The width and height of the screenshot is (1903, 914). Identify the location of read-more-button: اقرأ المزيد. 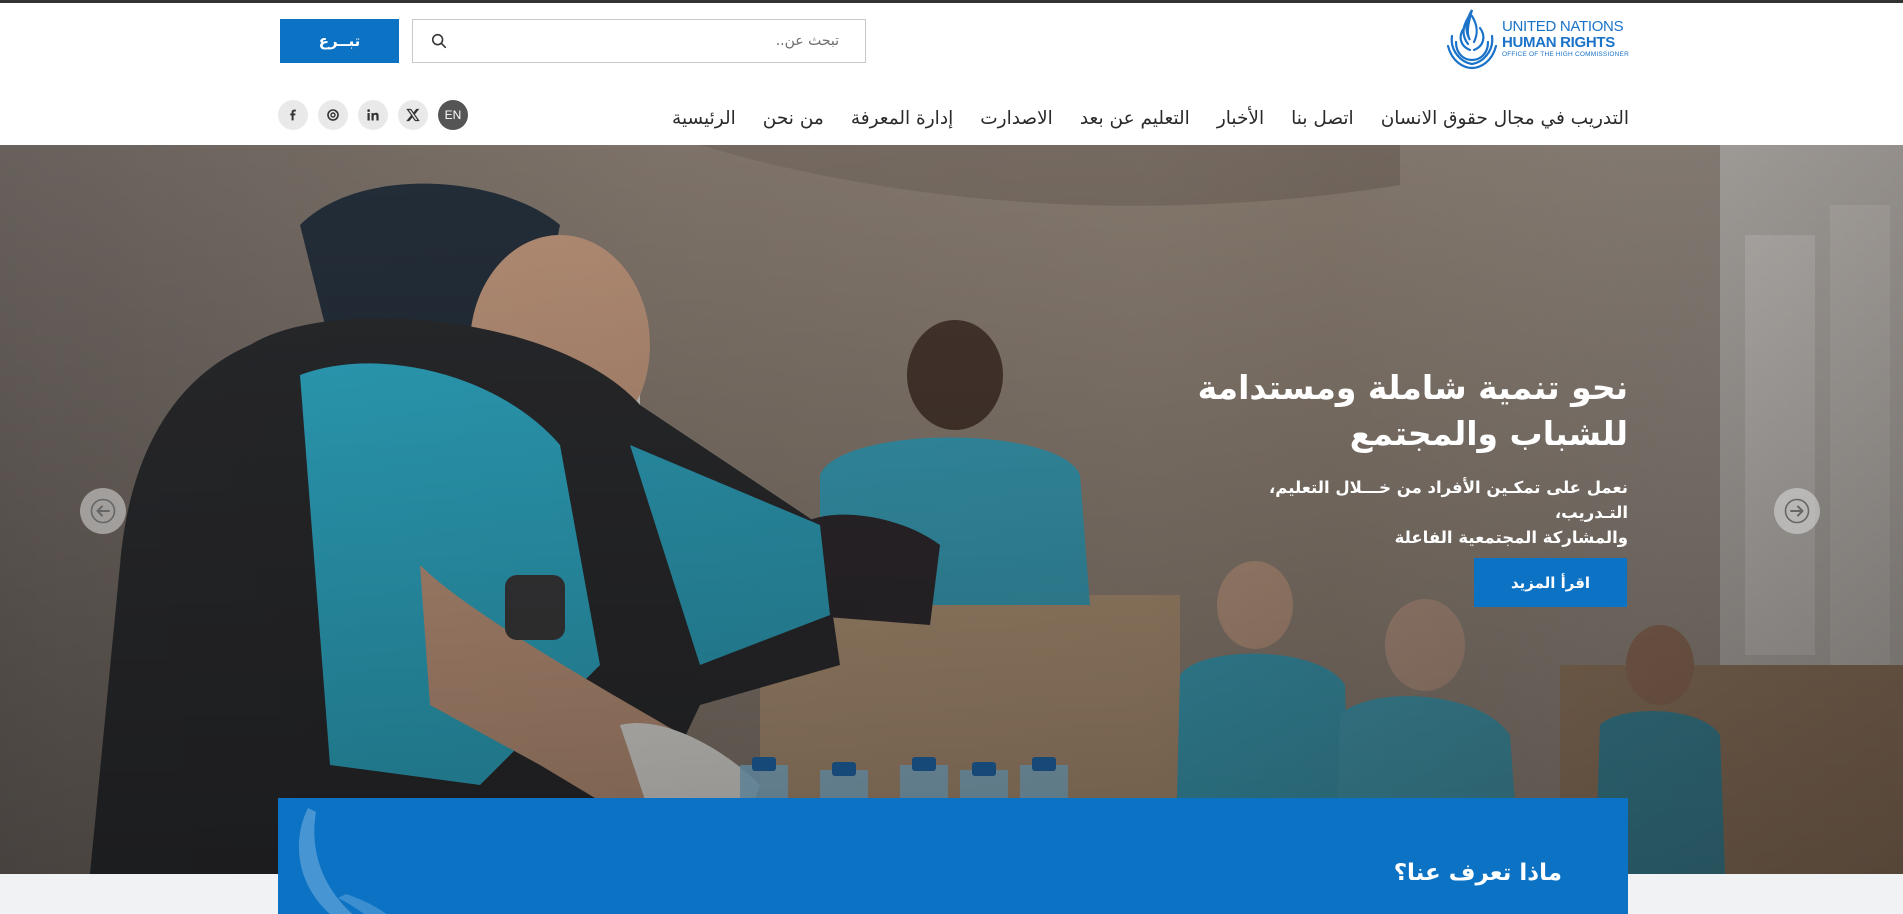
(1550, 582).